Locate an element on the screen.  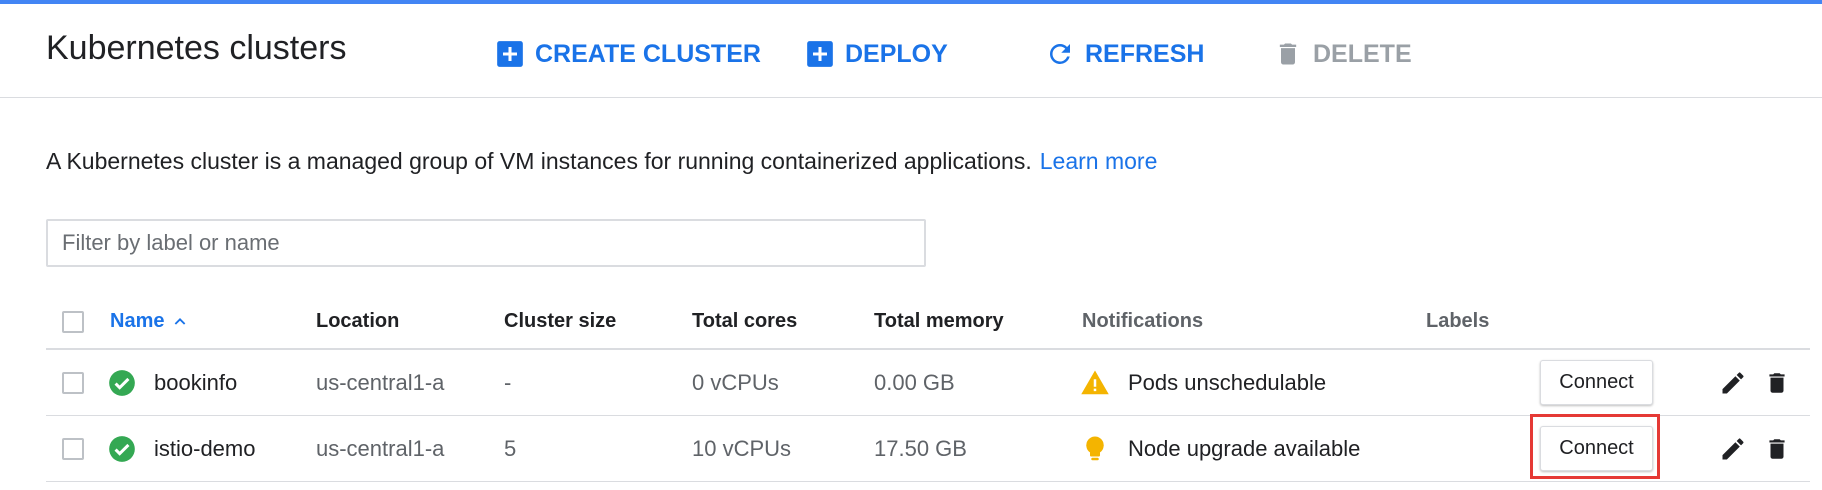
column-header-name: Name is located at coordinates (149, 321).